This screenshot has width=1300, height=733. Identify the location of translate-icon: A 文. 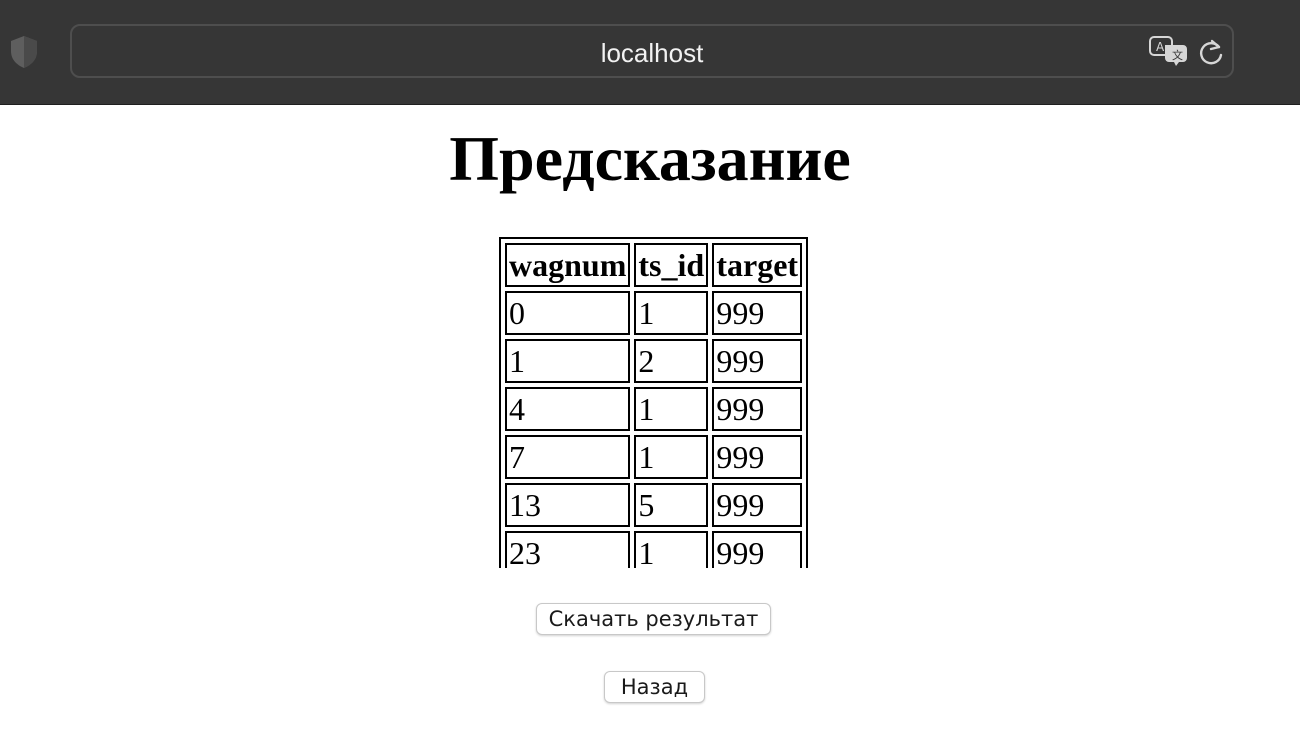
(1169, 51).